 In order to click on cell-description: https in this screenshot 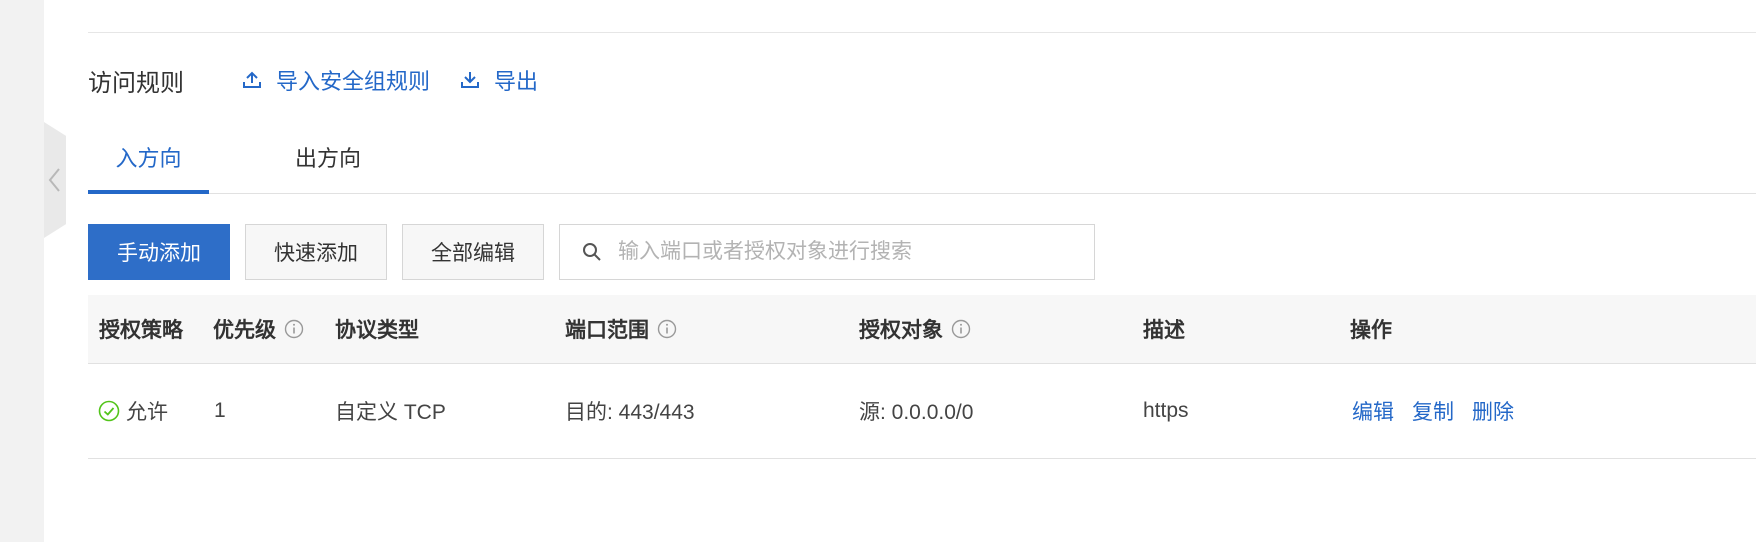, I will do `click(1166, 410)`.